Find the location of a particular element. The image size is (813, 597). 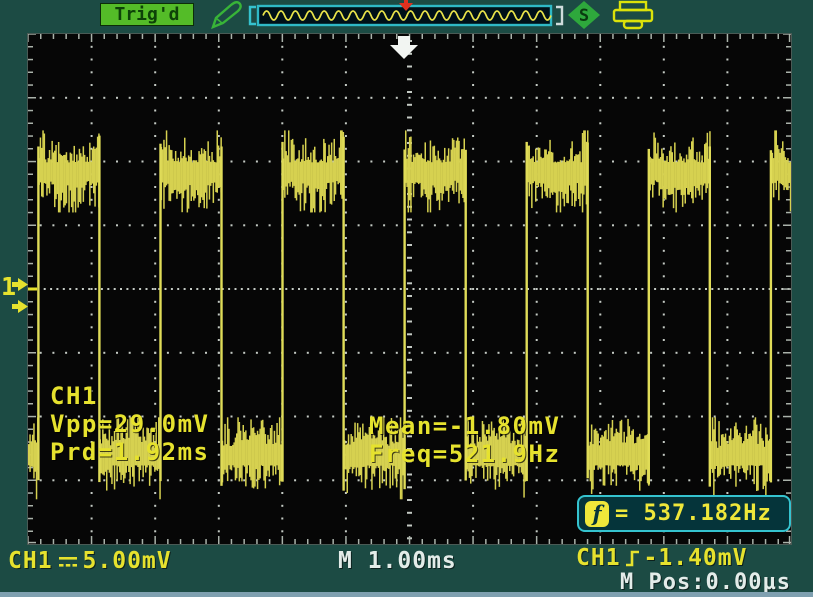

trigger-readout: CH1 -1.40mV is located at coordinates (661, 558).